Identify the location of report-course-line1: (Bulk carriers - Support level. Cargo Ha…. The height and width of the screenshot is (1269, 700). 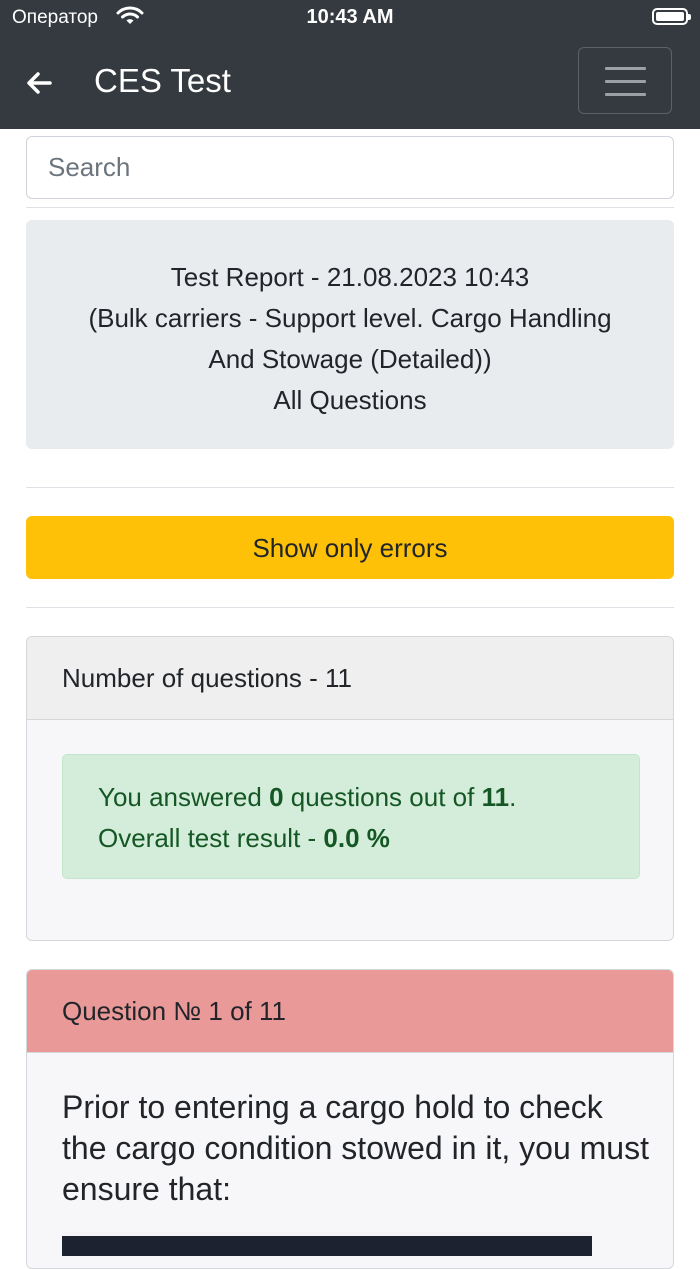
(350, 318).